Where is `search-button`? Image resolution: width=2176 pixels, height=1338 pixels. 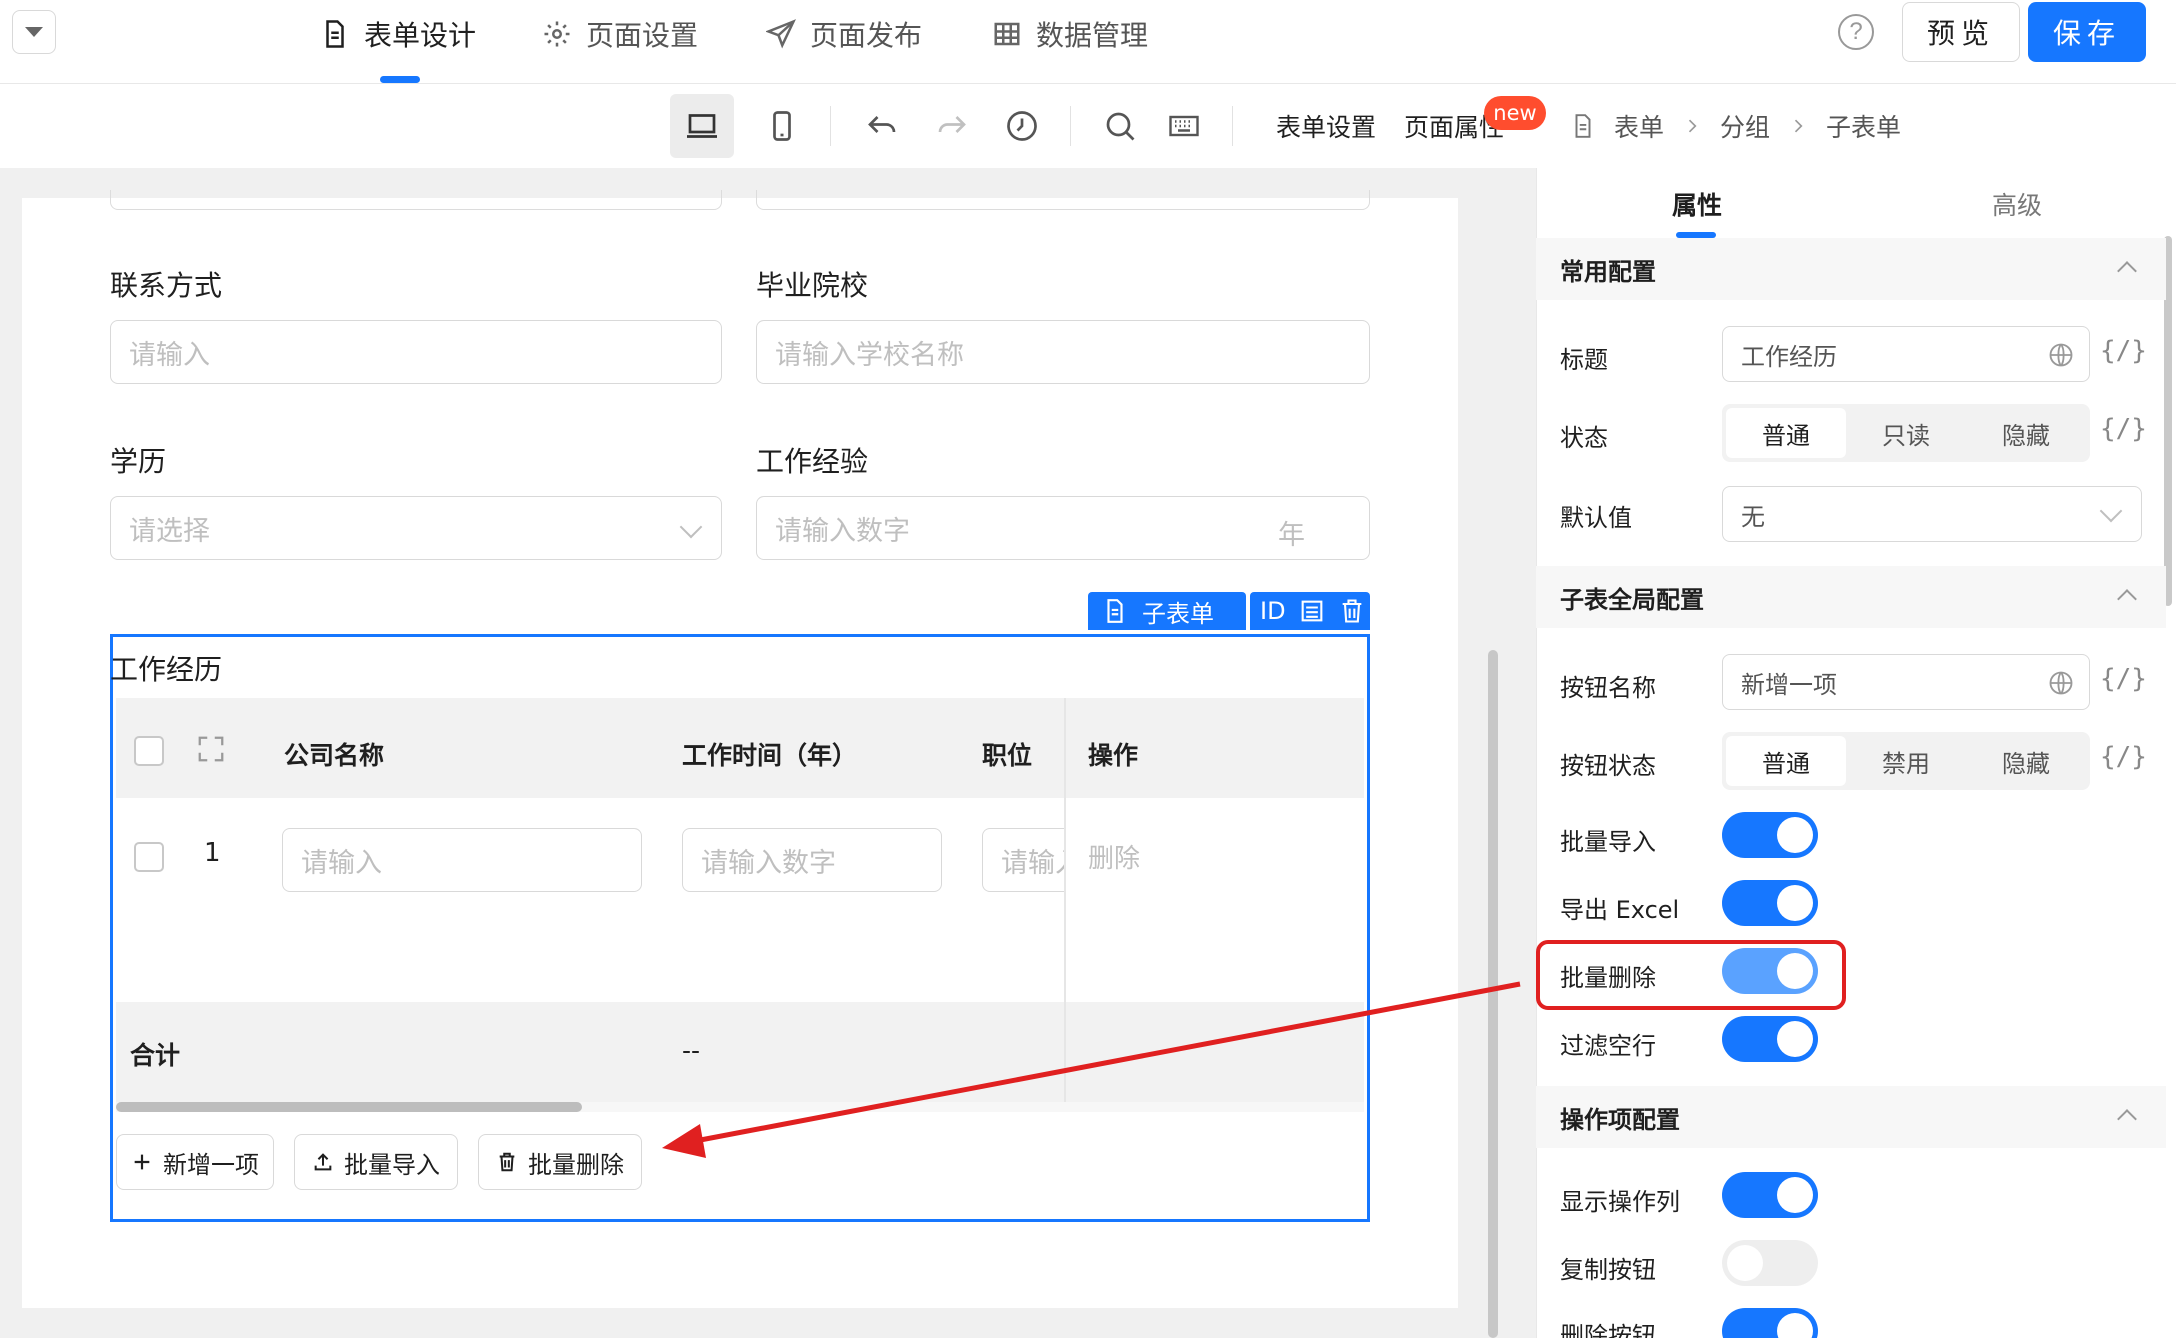
search-button is located at coordinates (1120, 126).